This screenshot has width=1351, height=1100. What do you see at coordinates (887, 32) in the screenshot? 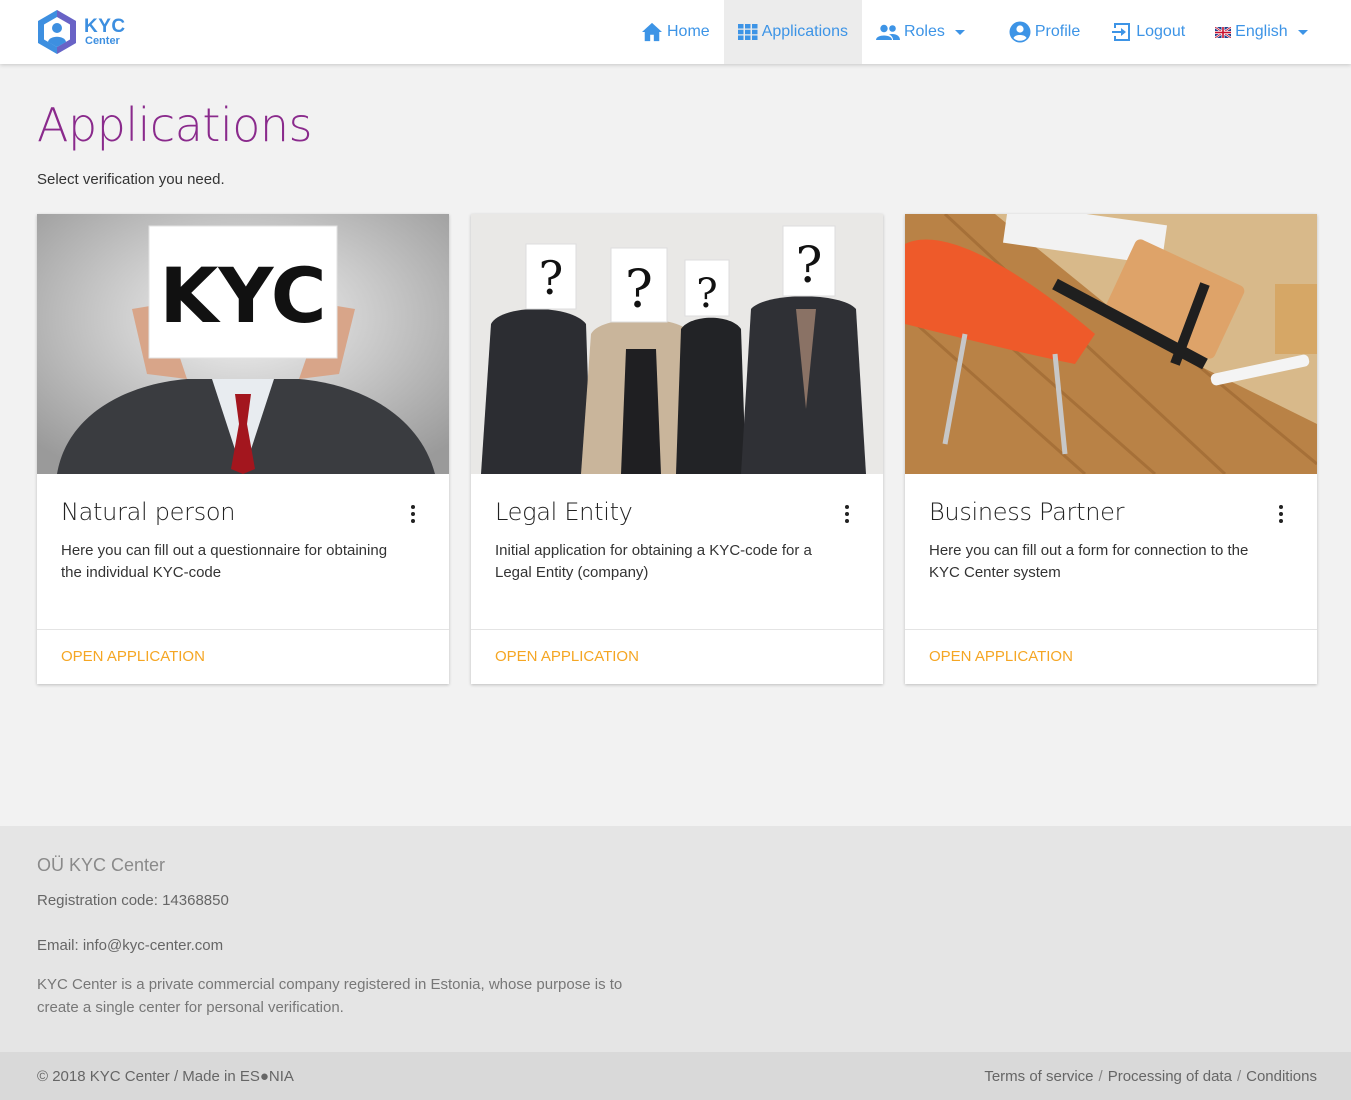
I see `people-icon` at bounding box center [887, 32].